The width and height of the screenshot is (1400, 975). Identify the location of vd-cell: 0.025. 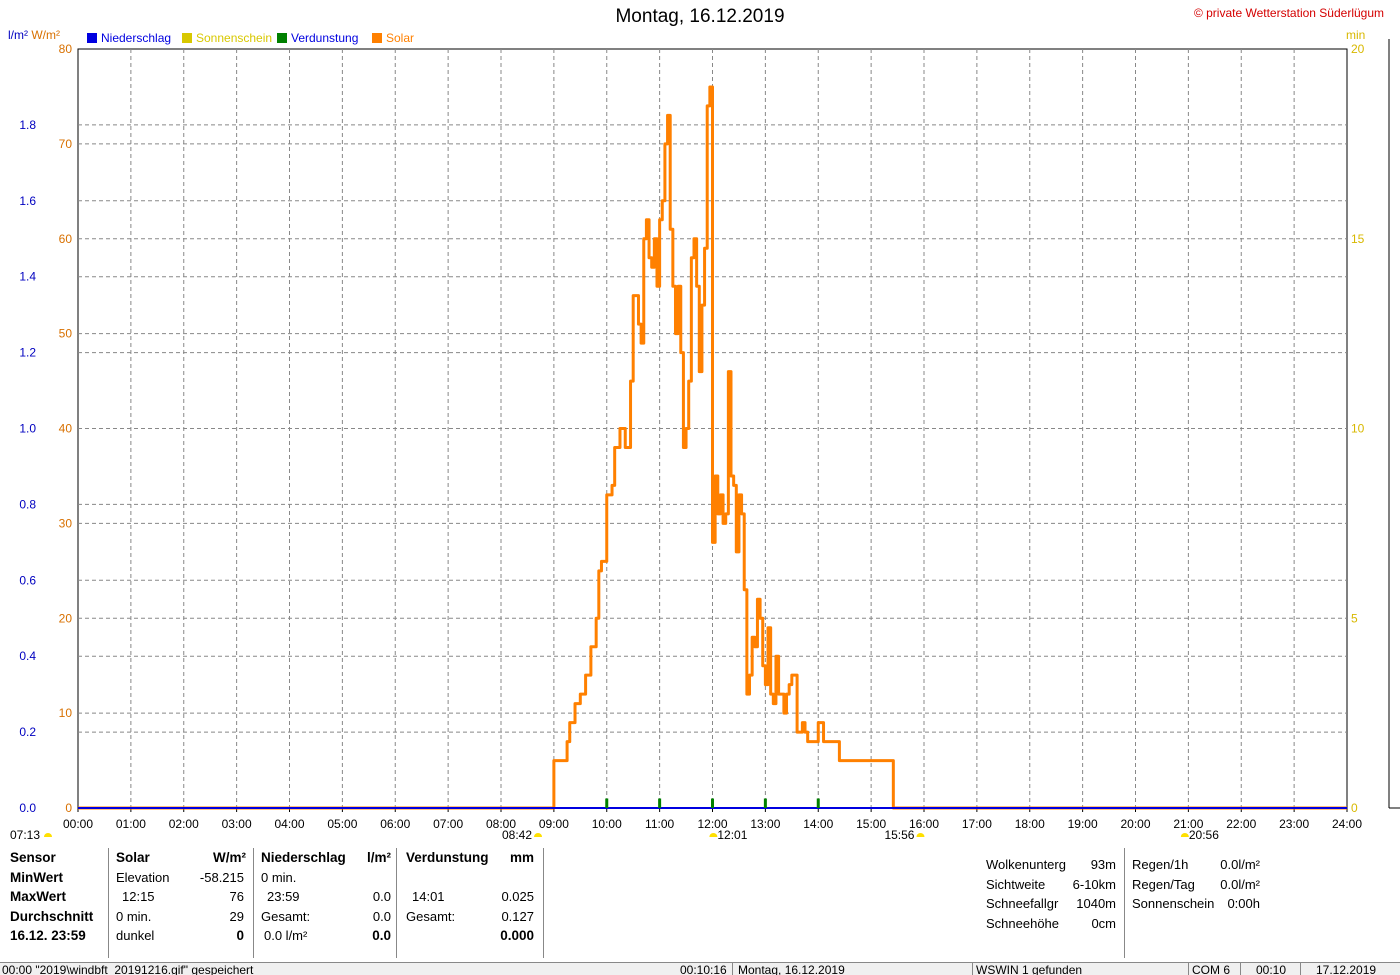
(517, 897).